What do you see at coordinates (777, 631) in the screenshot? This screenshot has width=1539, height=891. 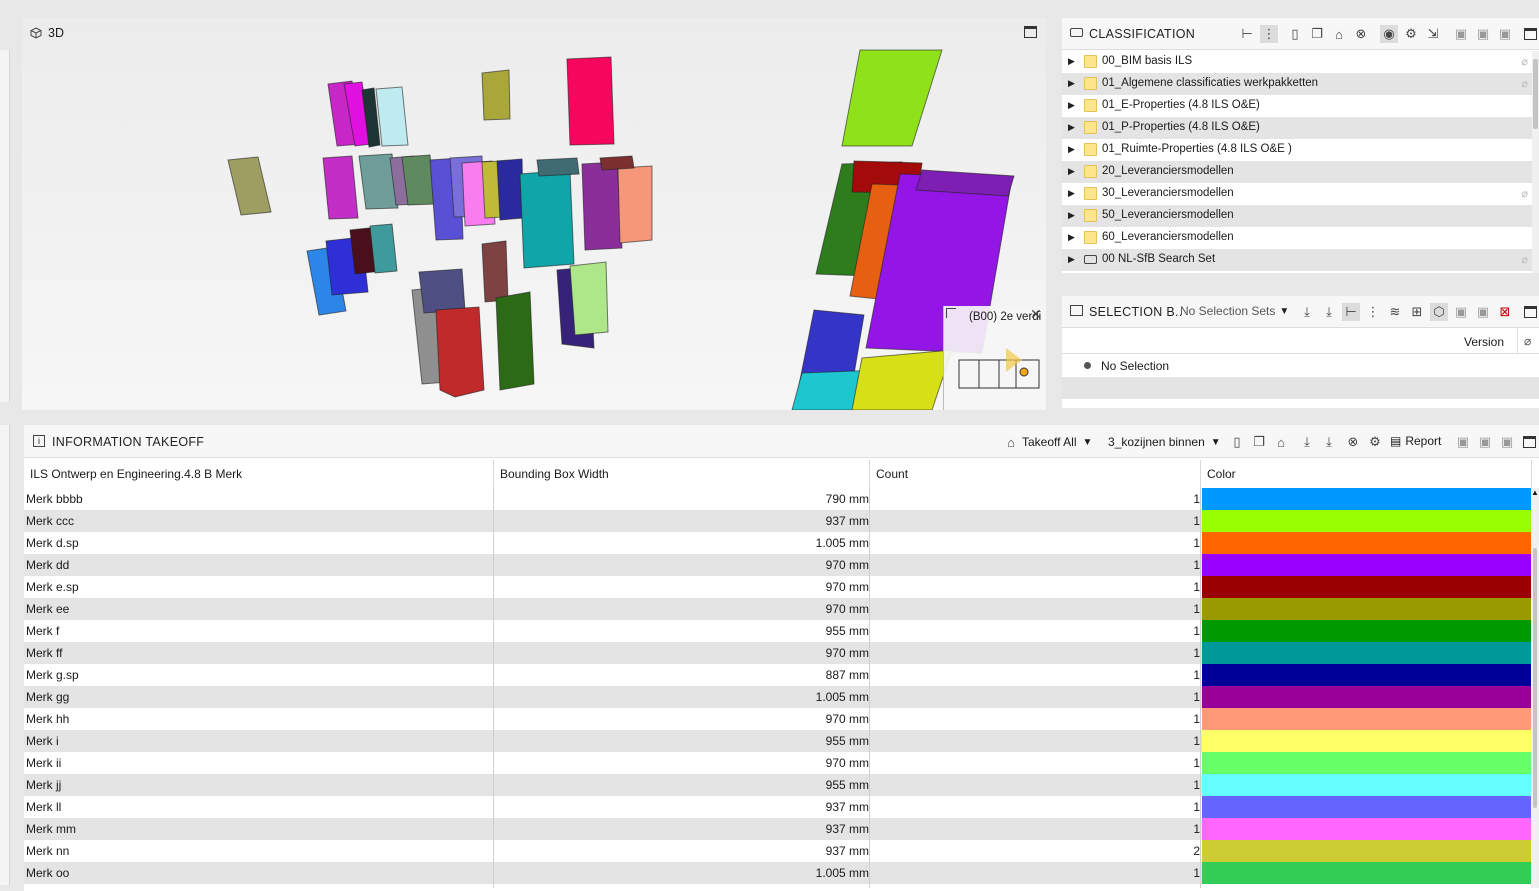 I see `table-row: Merk f 955 mm 1` at bounding box center [777, 631].